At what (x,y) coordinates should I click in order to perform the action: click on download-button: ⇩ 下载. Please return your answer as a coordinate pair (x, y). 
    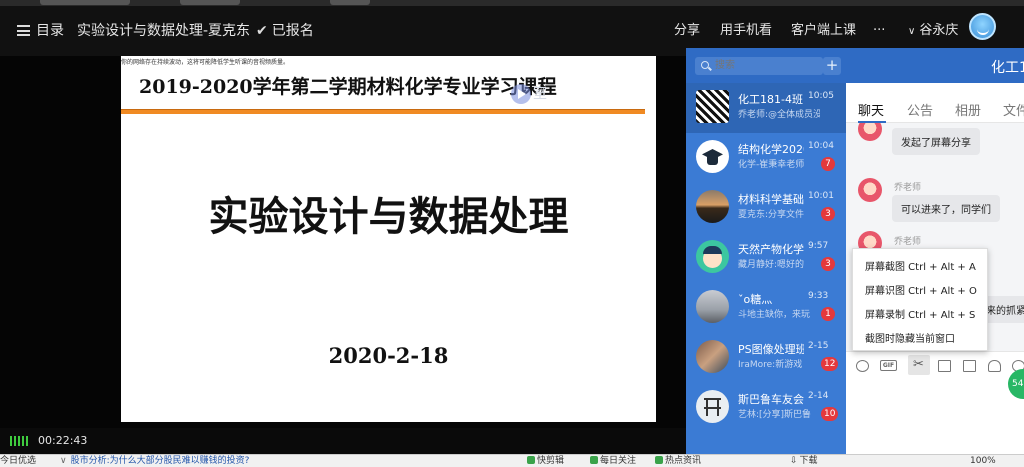
    Looking at the image, I should click on (804, 461).